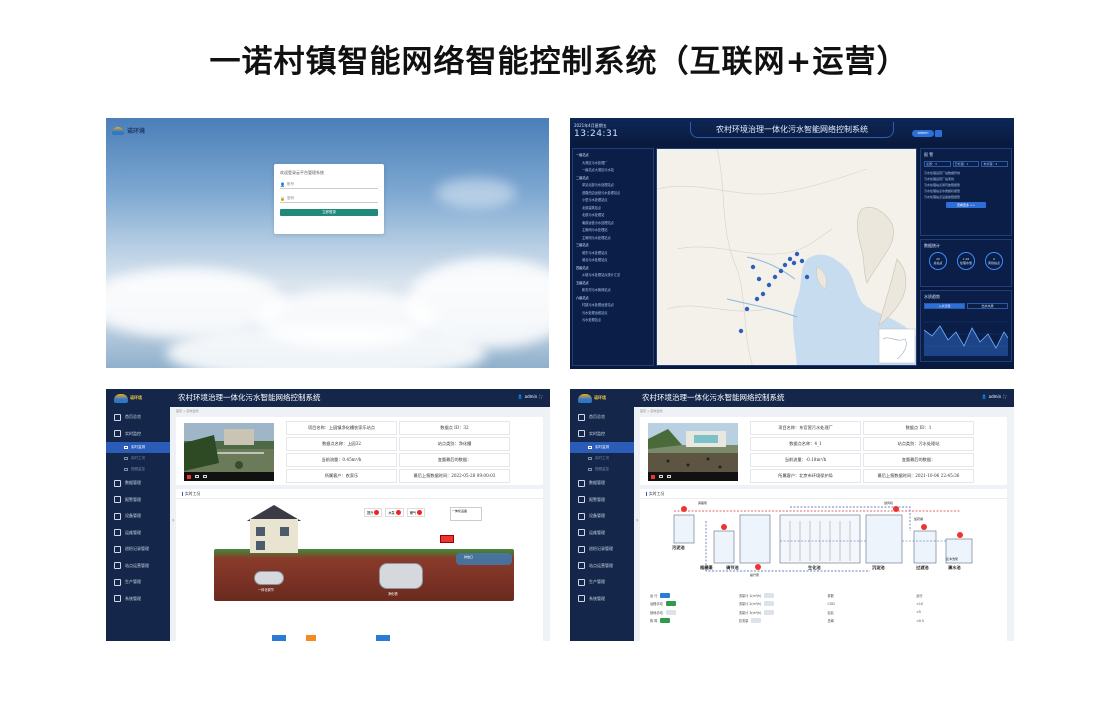 The height and width of the screenshot is (706, 1118). Describe the element at coordinates (613, 179) in the screenshot. I see `tree-group: 二级站点` at that location.